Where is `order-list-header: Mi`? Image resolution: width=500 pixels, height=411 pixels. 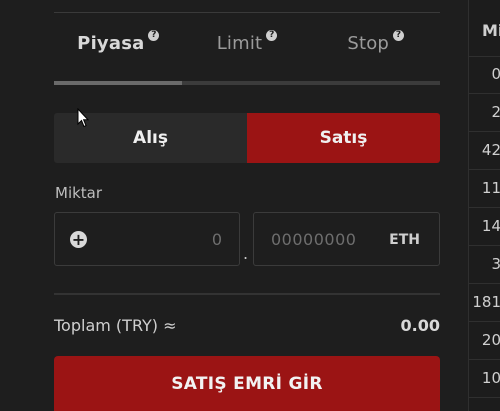
order-list-header: Mi is located at coordinates (484, 28).